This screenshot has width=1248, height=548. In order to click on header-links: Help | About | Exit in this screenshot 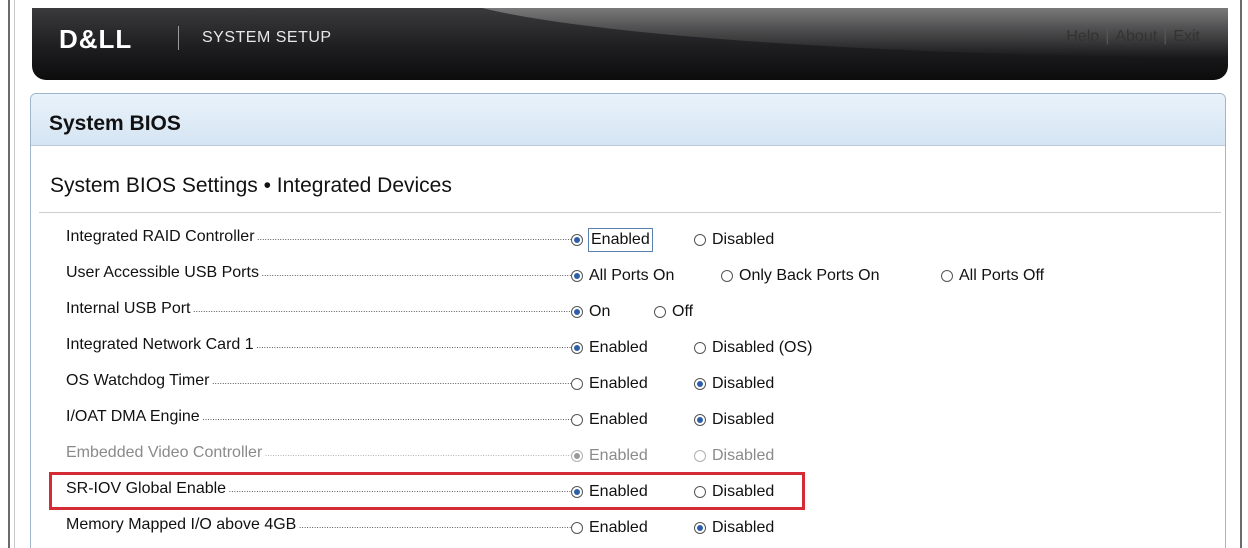, I will do `click(1133, 37)`.